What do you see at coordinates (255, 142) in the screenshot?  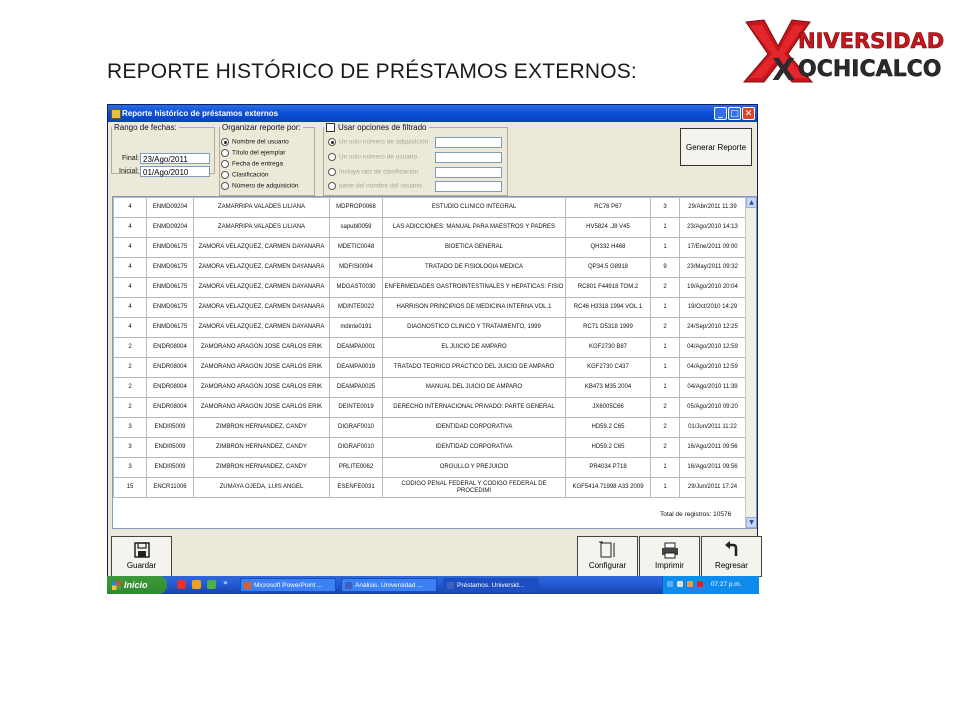 I see `organize-option-user: Nombre del usuario` at bounding box center [255, 142].